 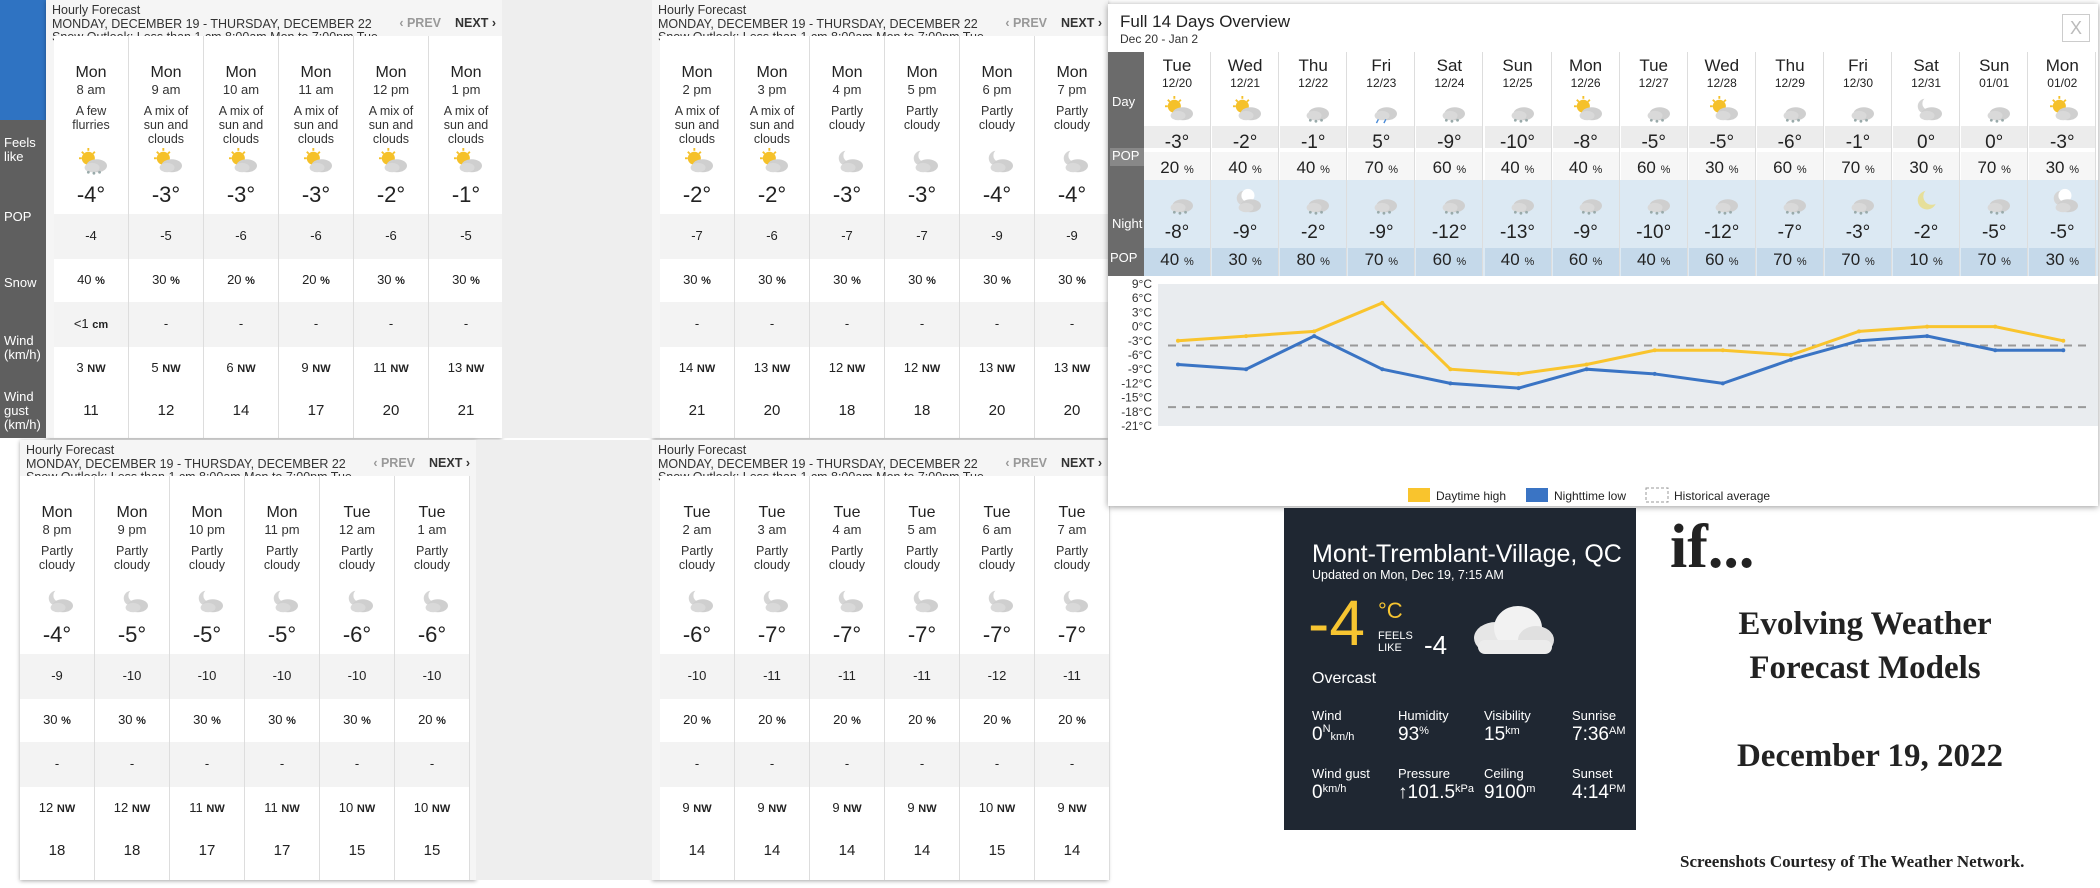 I want to click on hour-column: Tue 7 am Partly cloudy -7° -11 20 % - 9 NW 14, so click(x=1072, y=678).